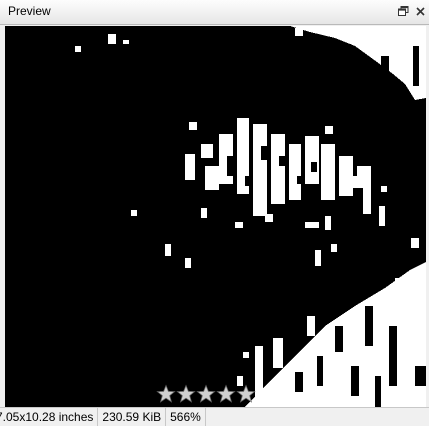 The image size is (429, 426). Describe the element at coordinates (186, 417) in the screenshot. I see `zoom-level: 566%` at that location.